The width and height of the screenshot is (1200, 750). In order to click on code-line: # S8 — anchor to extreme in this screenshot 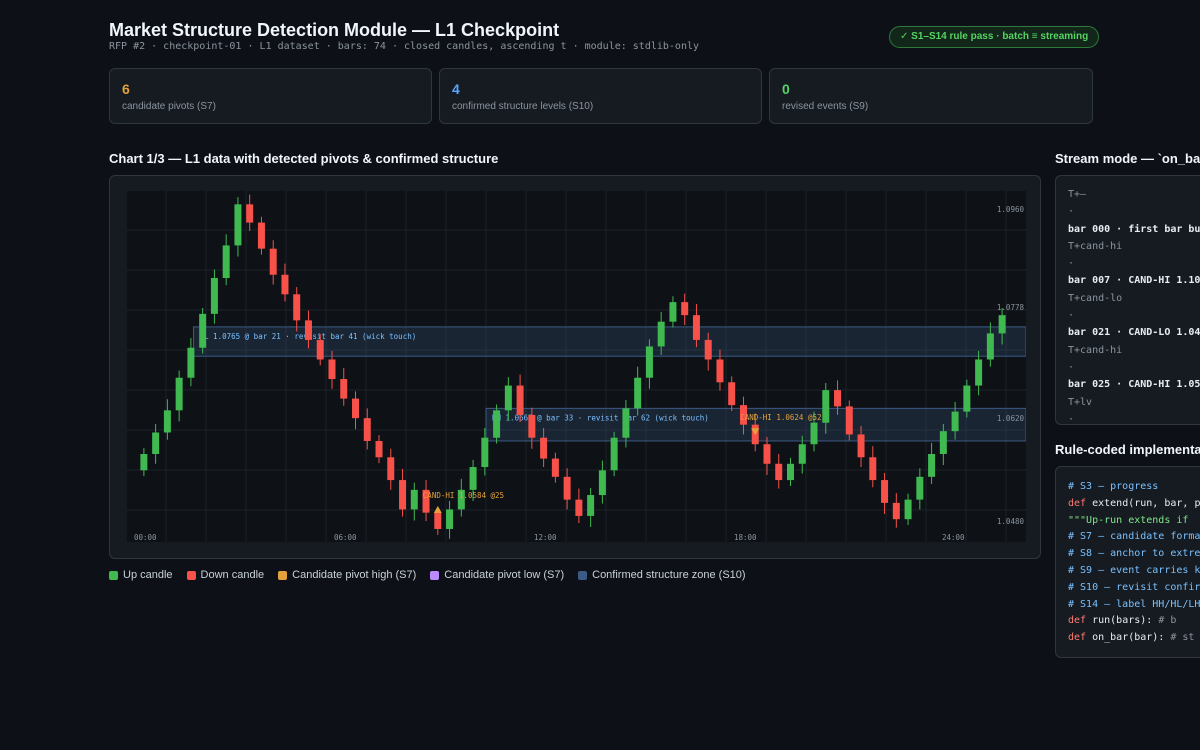, I will do `click(1134, 554)`.